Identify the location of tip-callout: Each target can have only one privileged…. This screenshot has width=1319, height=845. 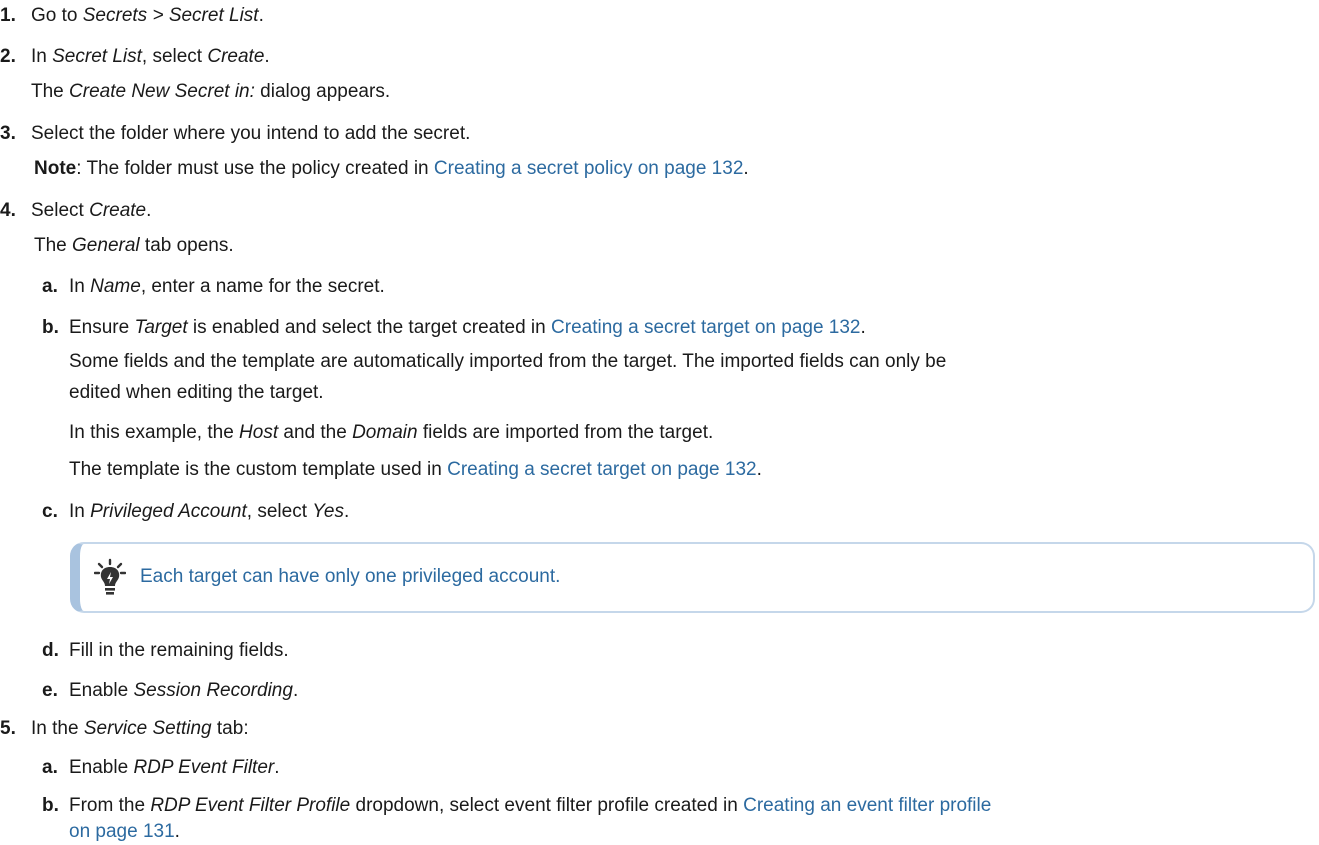
(692, 577).